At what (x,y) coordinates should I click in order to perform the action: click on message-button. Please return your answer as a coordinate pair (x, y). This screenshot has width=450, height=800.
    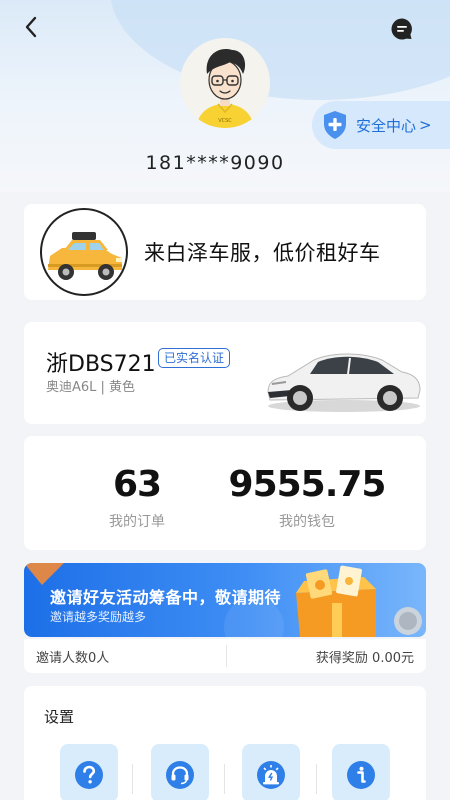
    Looking at the image, I should click on (402, 29).